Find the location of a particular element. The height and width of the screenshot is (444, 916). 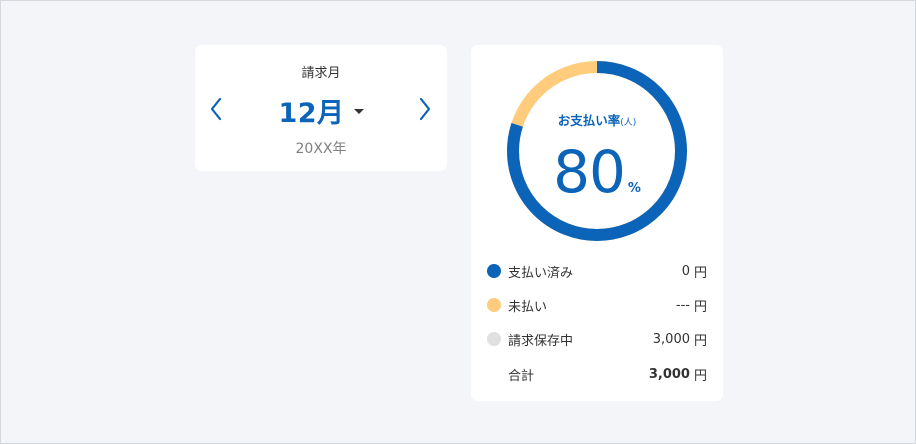

legend-label-total: 合計 is located at coordinates (521, 376).